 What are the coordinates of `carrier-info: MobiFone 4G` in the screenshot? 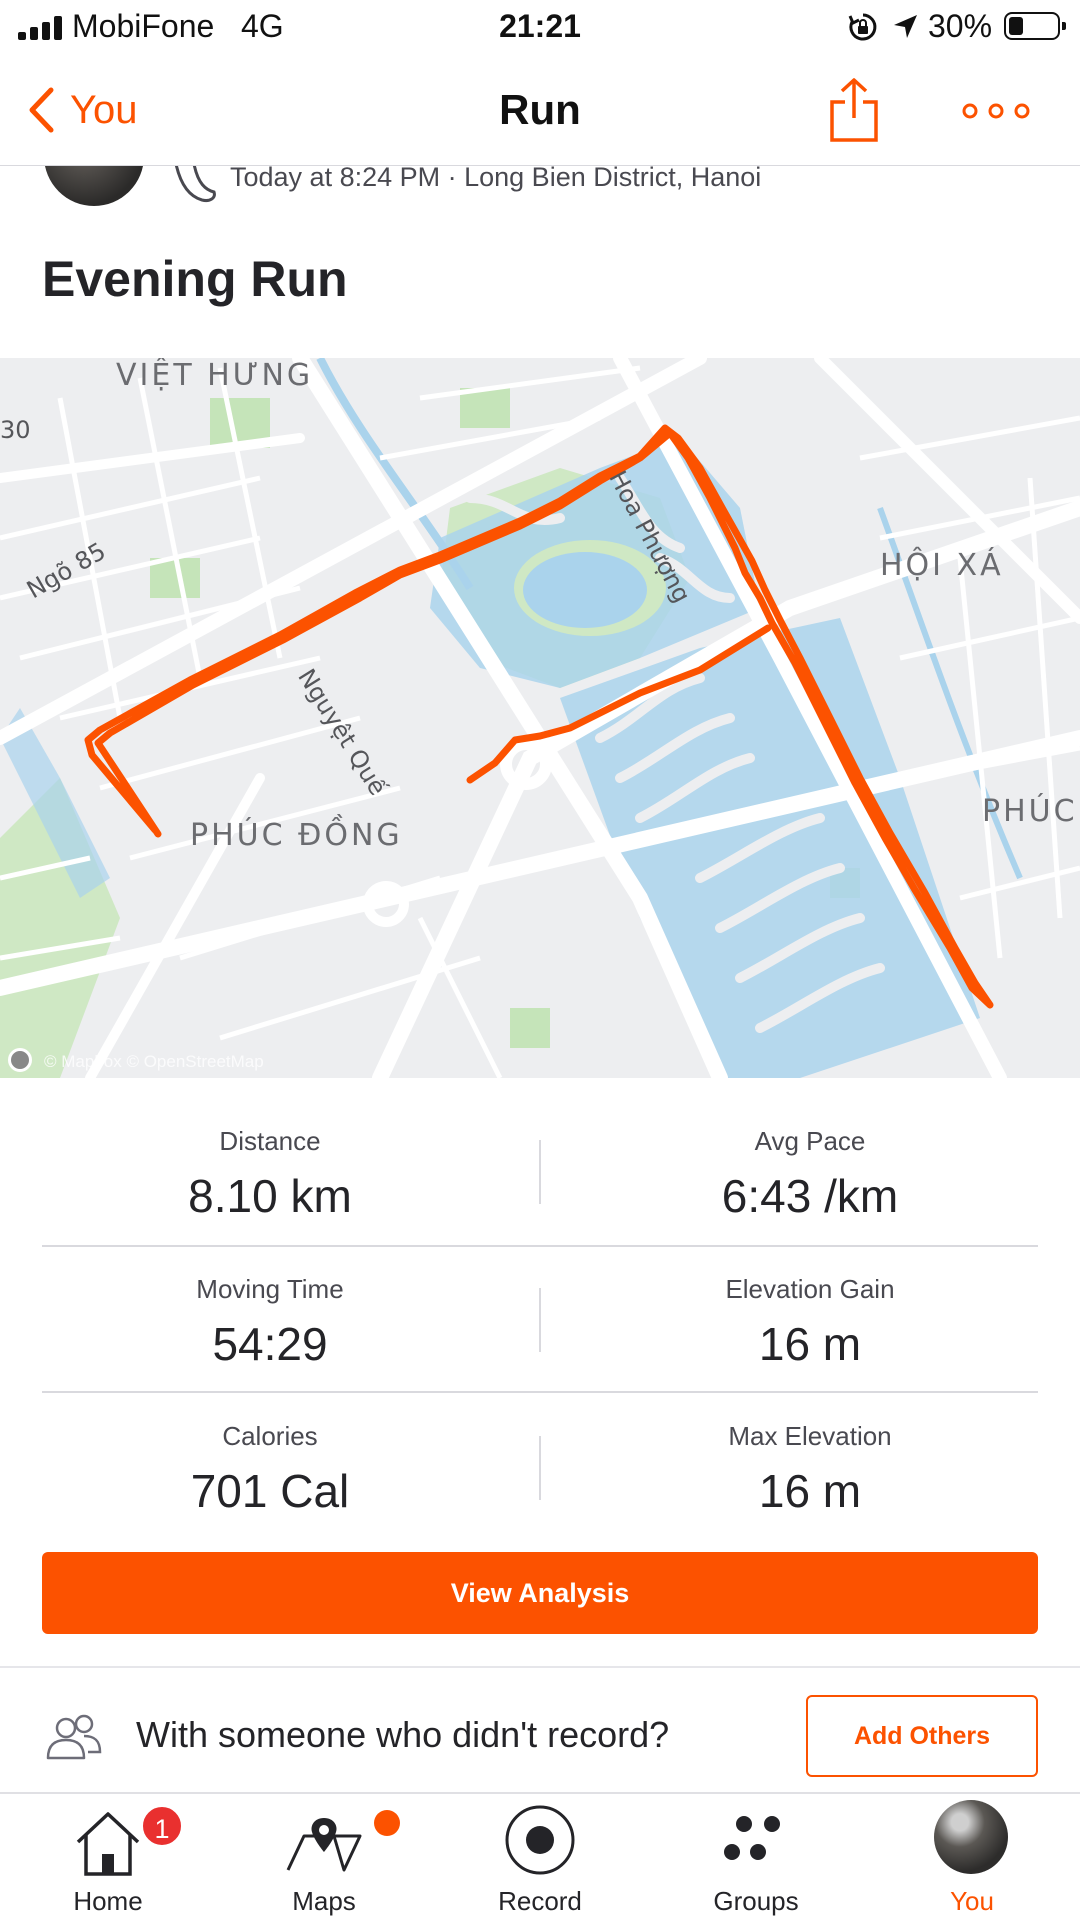 It's located at (178, 26).